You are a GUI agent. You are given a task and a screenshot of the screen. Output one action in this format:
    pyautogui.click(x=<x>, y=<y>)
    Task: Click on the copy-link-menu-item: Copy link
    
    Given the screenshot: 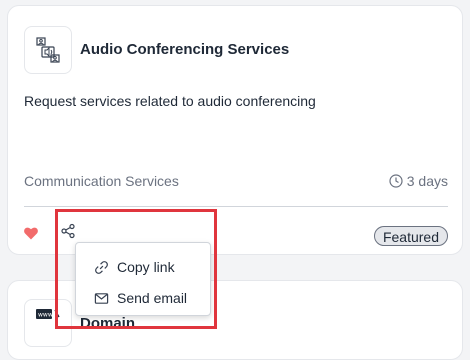 What is the action you would take?
    pyautogui.click(x=134, y=267)
    